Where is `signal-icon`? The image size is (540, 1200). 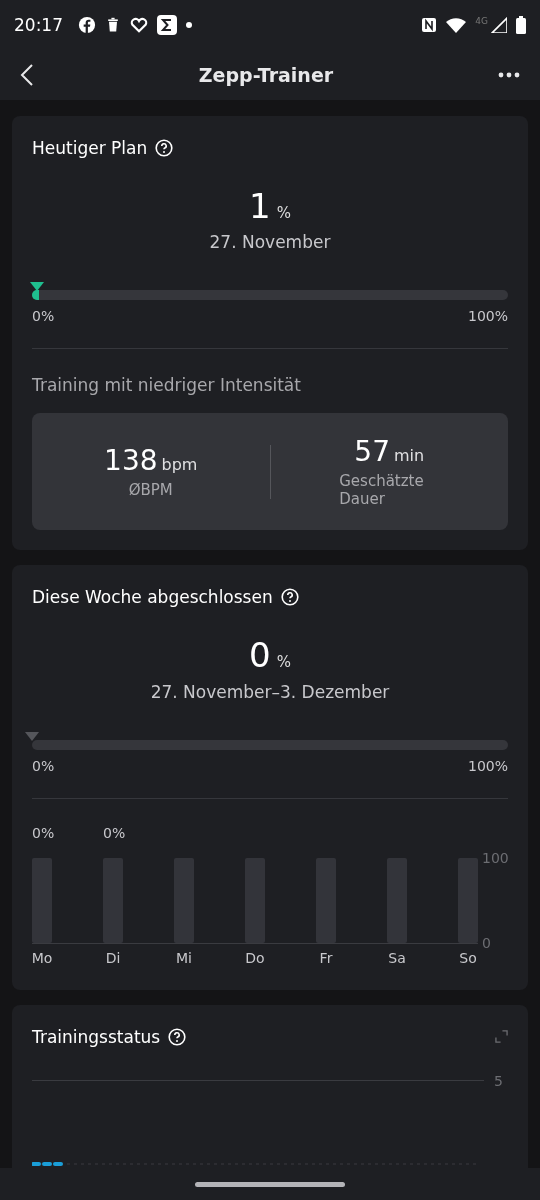 signal-icon is located at coordinates (499, 25).